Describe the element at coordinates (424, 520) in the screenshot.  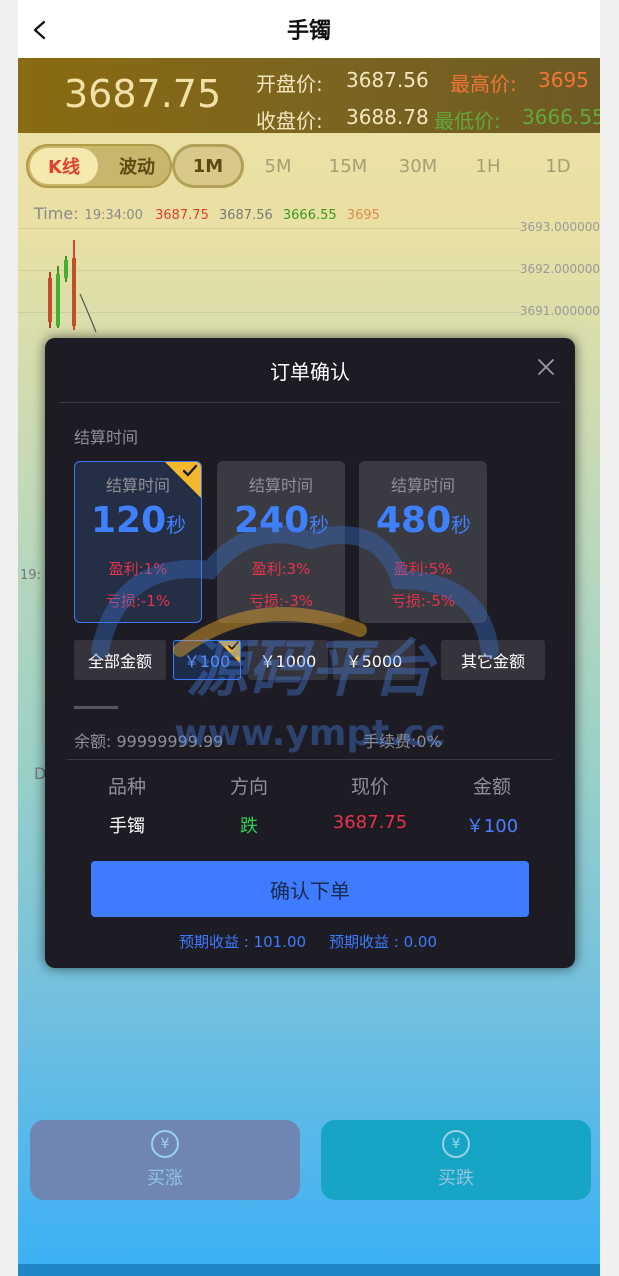
I see `time-card-seconds: 480秒` at that location.